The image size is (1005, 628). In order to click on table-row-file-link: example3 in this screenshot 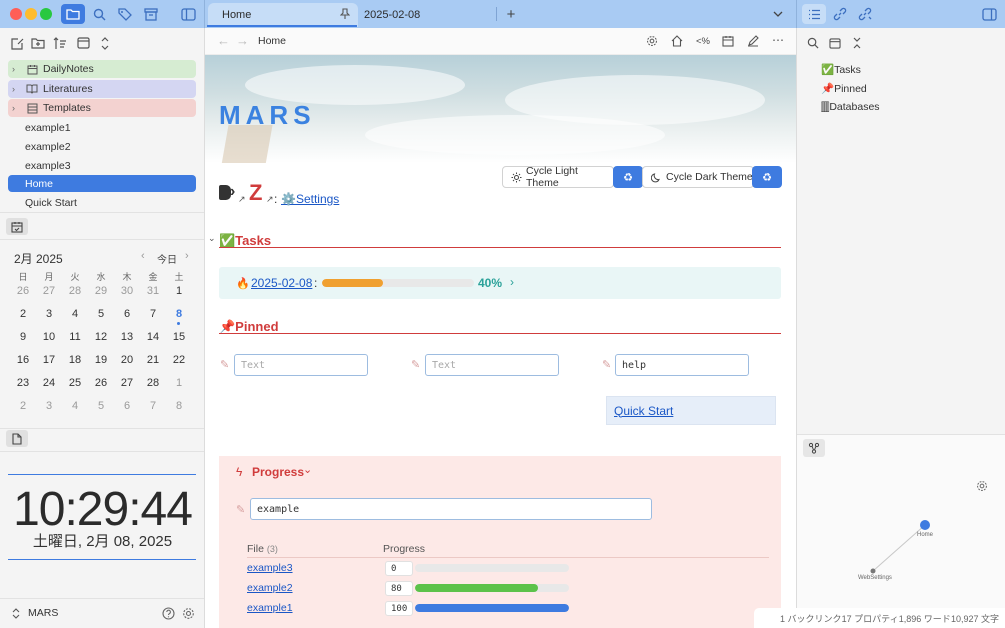, I will do `click(270, 568)`.